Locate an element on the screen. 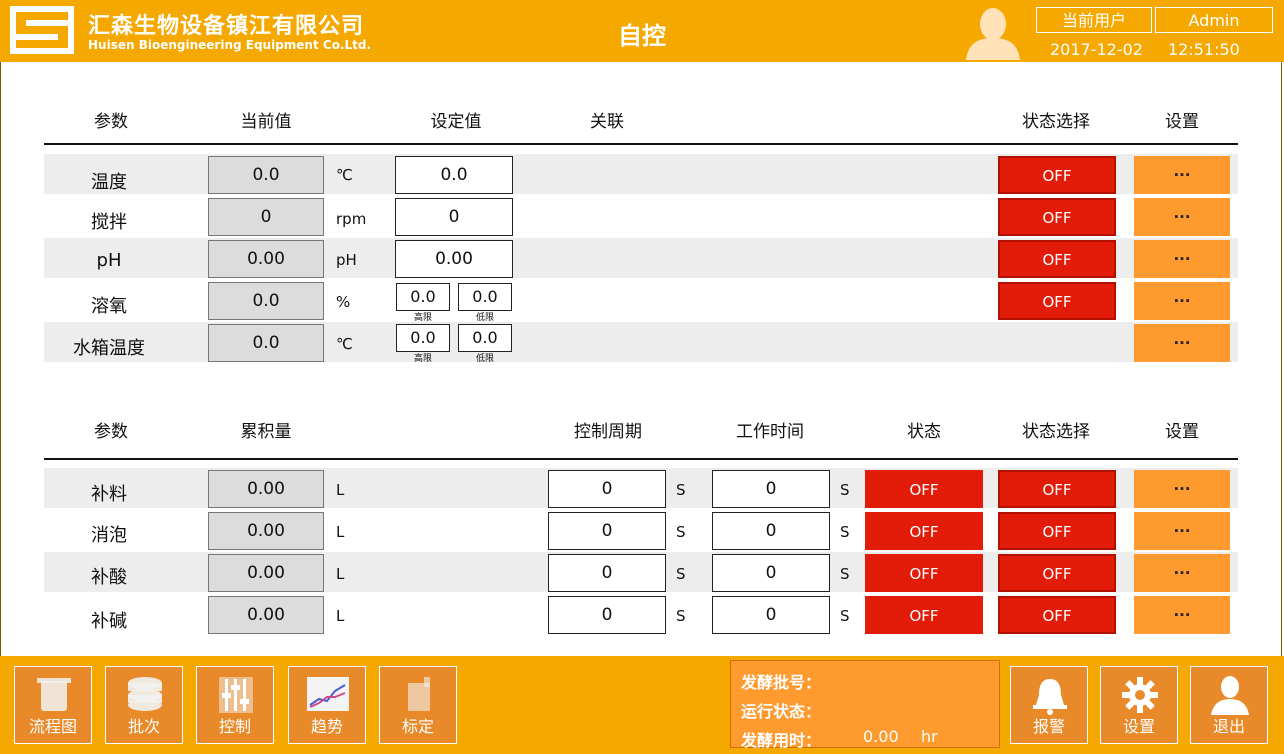 The height and width of the screenshot is (754, 1284). param-name: 补料 is located at coordinates (109, 494).